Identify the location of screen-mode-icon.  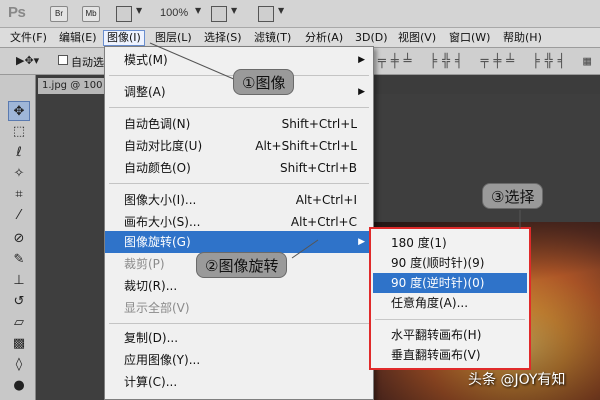
(266, 14).